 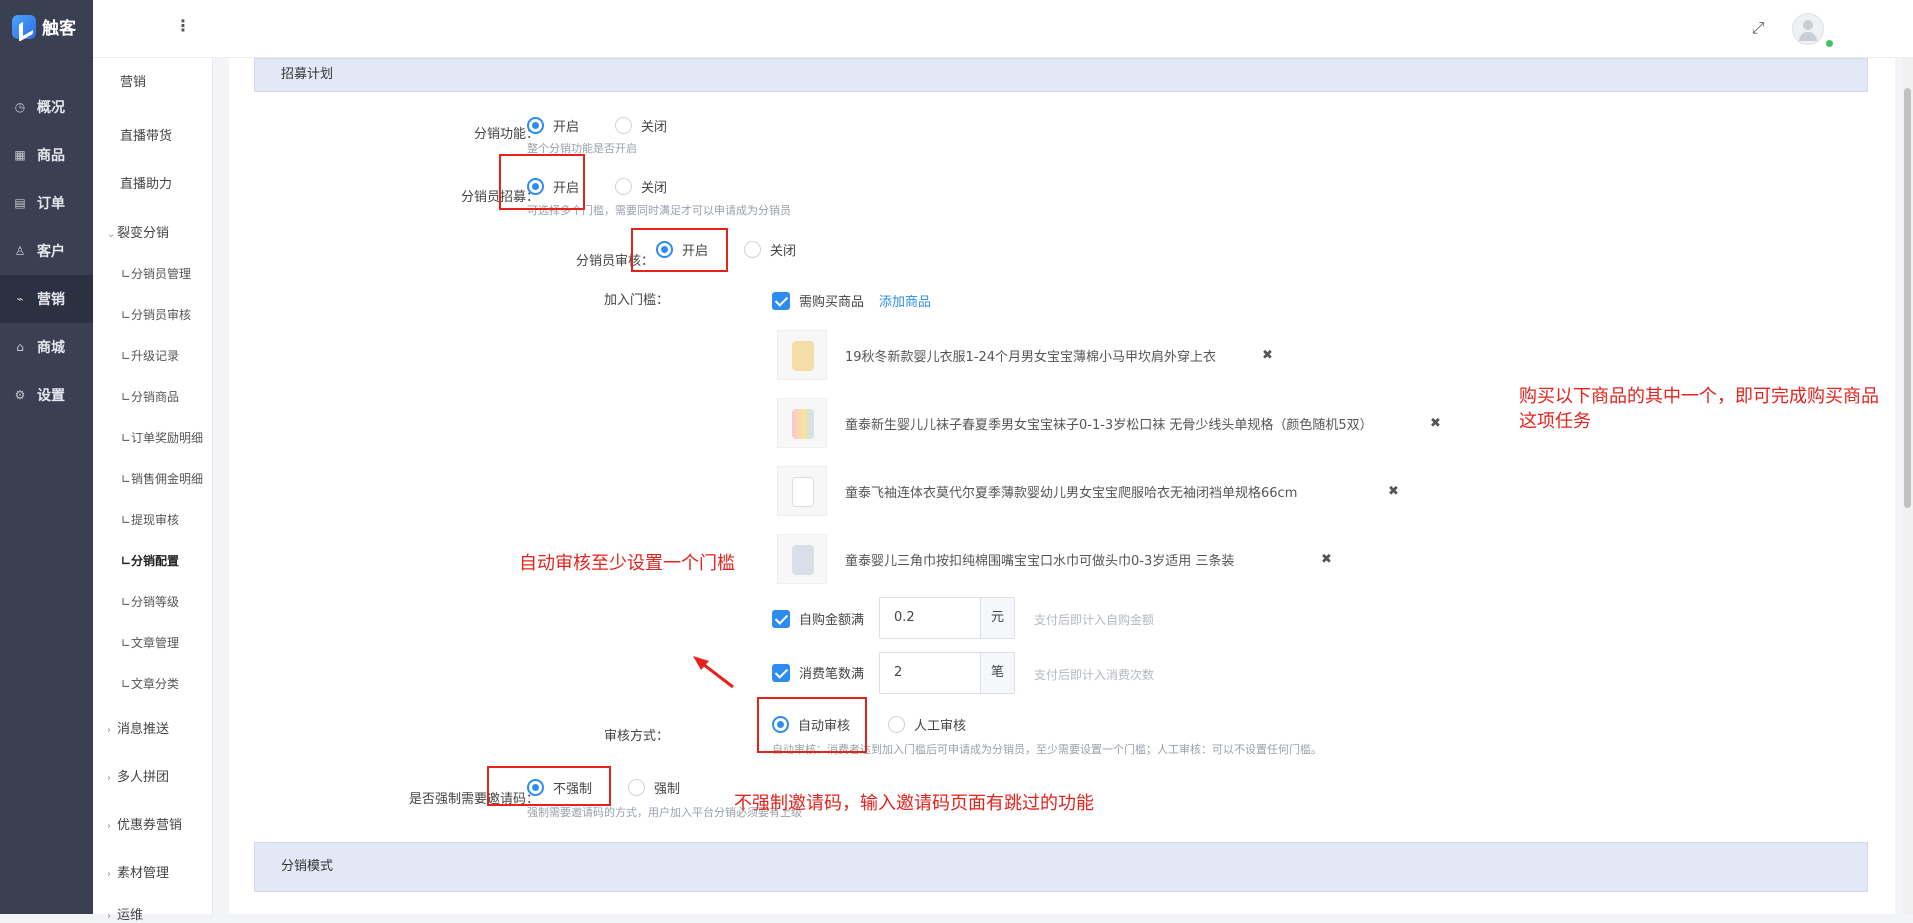 What do you see at coordinates (1061, 75) in the screenshot?
I see `section-recruit-plan: 招募计划` at bounding box center [1061, 75].